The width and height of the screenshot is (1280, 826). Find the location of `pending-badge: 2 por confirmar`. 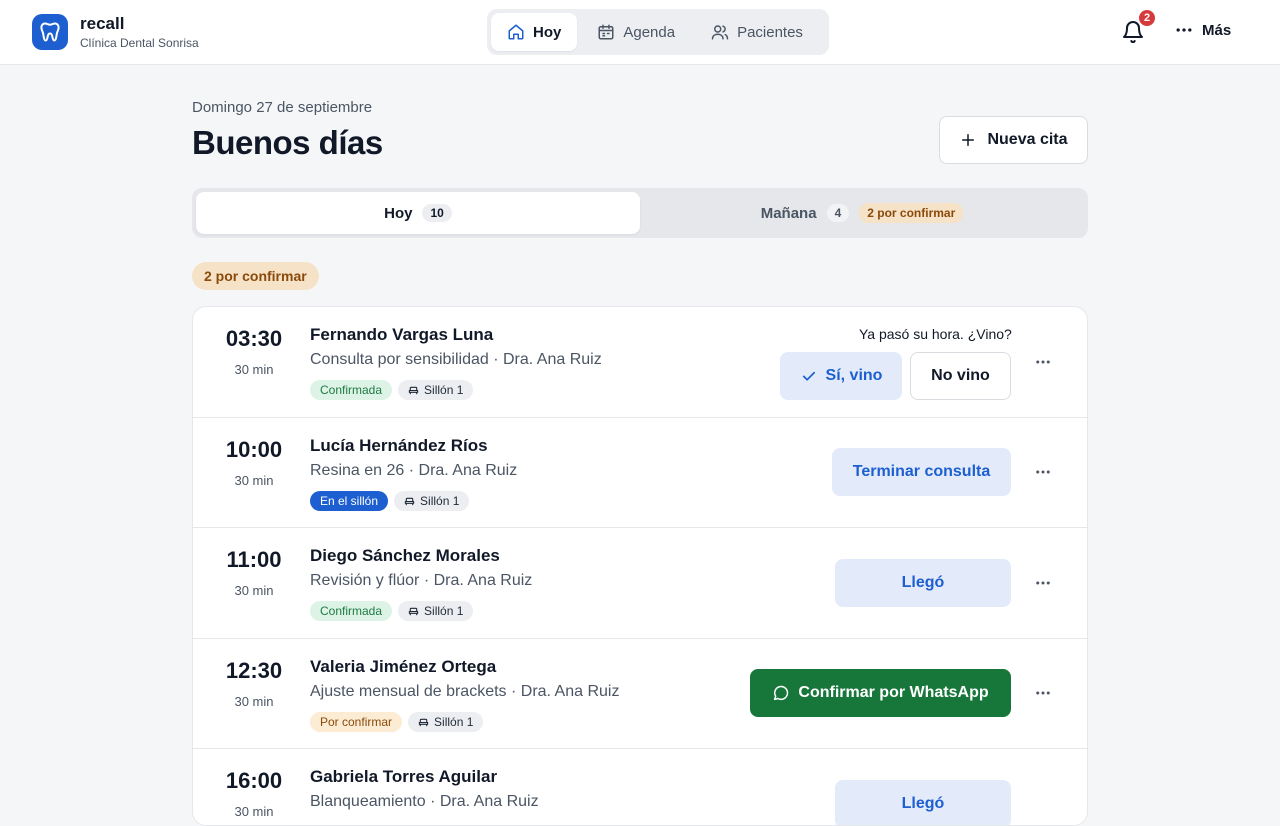

pending-badge: 2 por confirmar is located at coordinates (911, 213).